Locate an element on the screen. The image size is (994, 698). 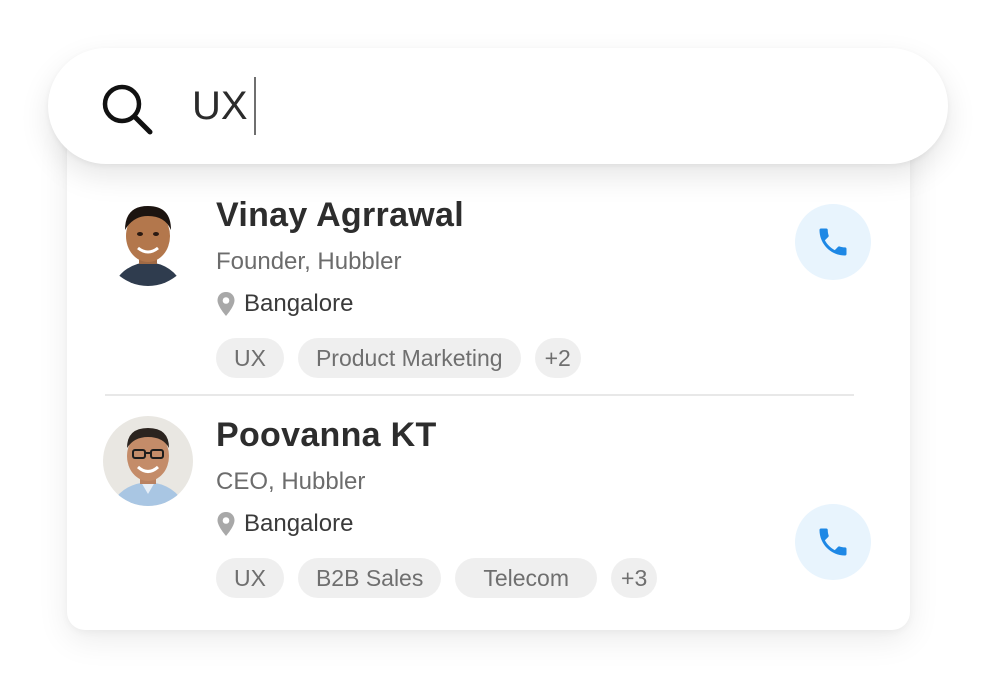
tag-list: UX B2B Sales Telecom +3 is located at coordinates (443, 578).